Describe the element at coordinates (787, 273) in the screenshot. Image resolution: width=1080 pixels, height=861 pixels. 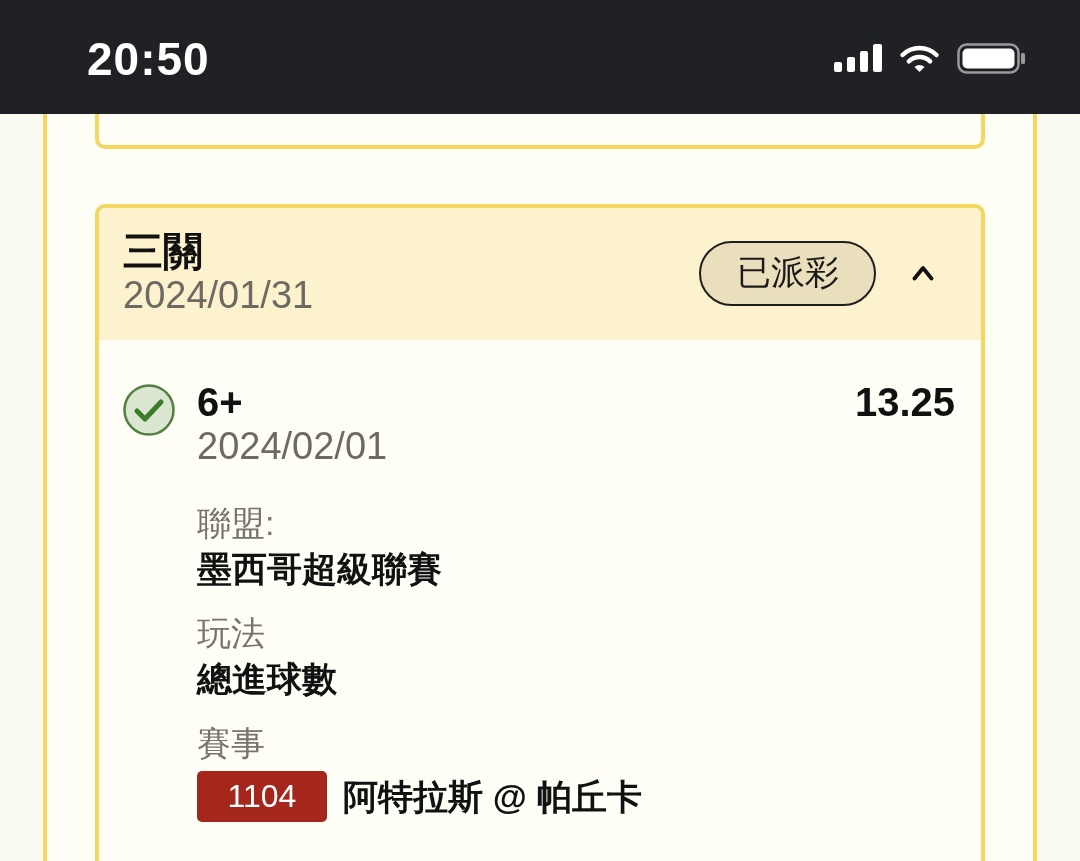
I see `status-badge: 已派彩` at that location.